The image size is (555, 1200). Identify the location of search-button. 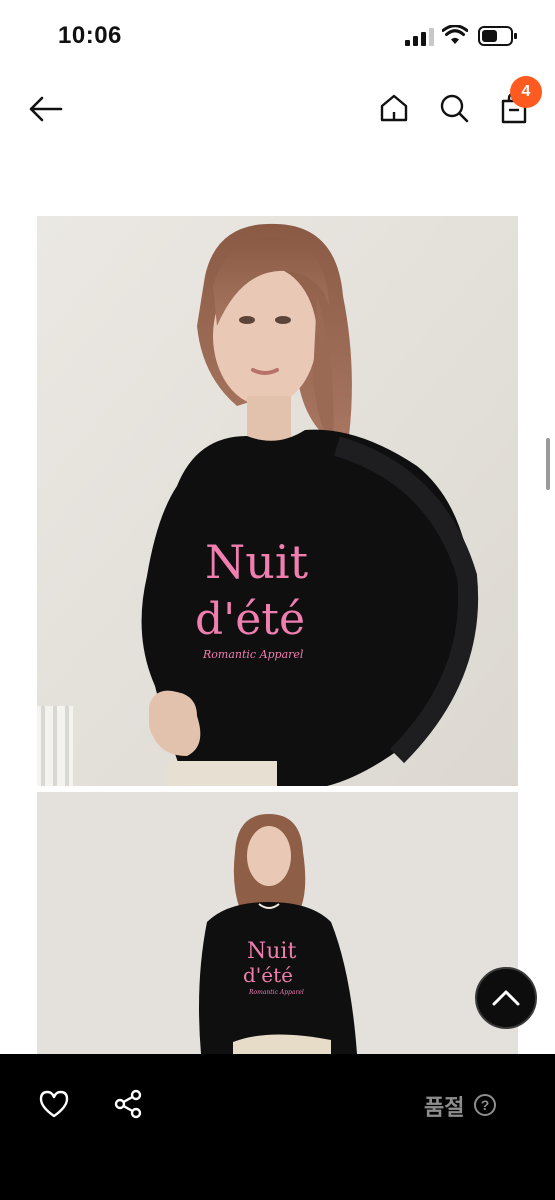
(454, 108).